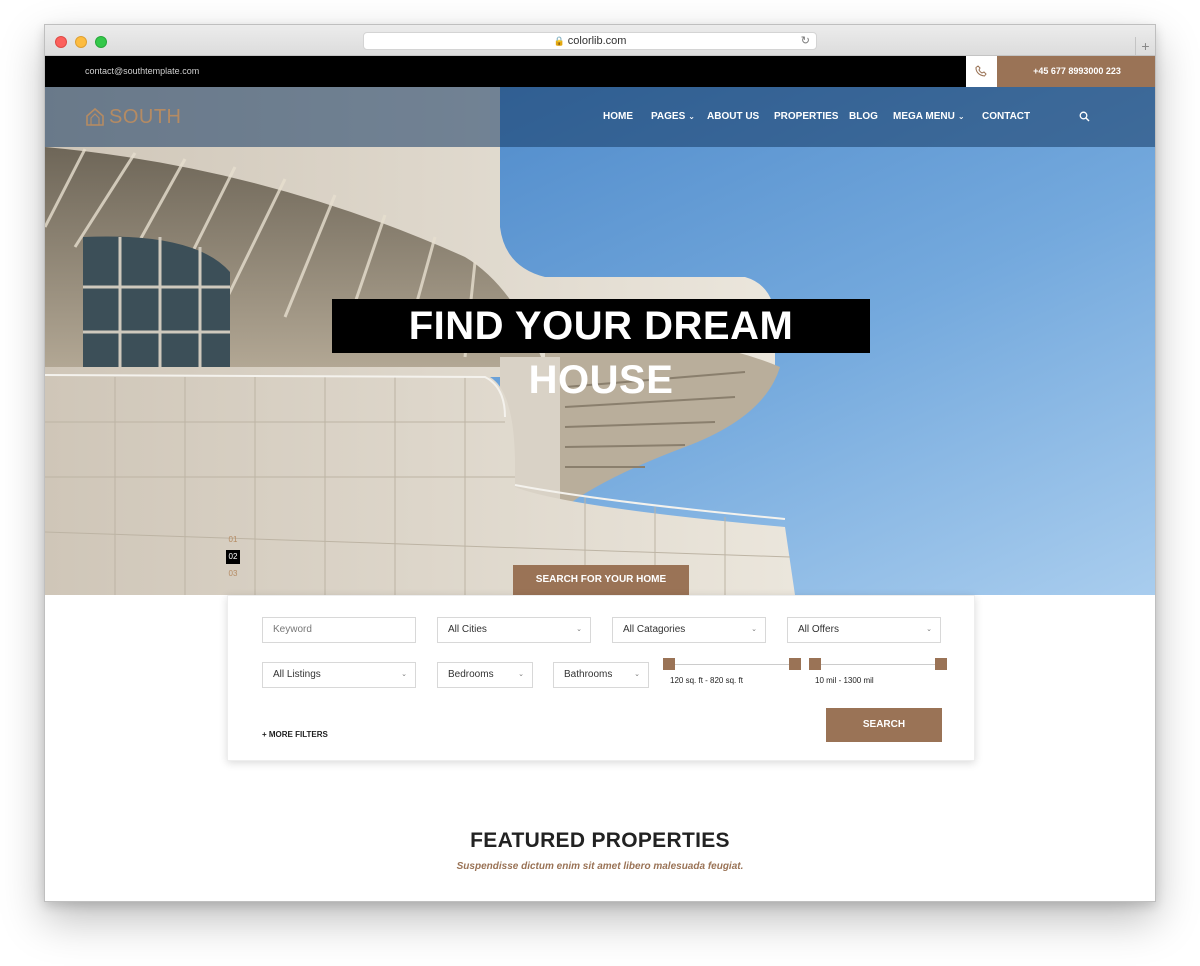  Describe the element at coordinates (878, 664) in the screenshot. I see `price-range-track` at that location.